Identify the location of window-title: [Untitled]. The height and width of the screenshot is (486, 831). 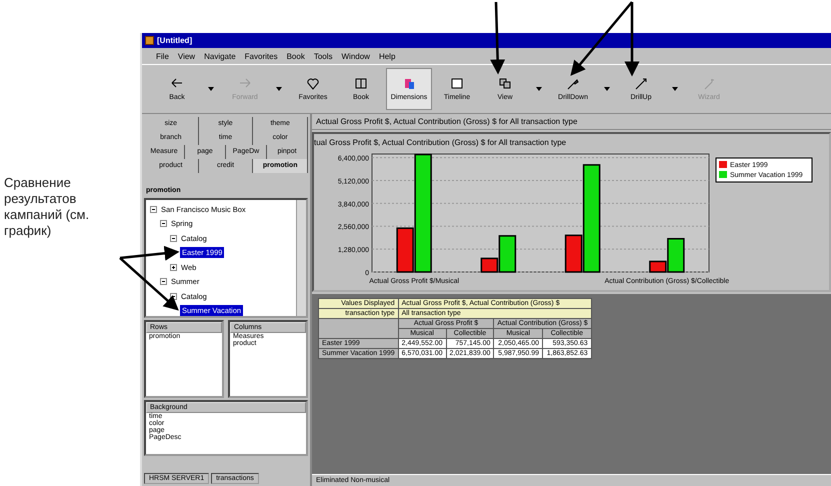
(174, 40).